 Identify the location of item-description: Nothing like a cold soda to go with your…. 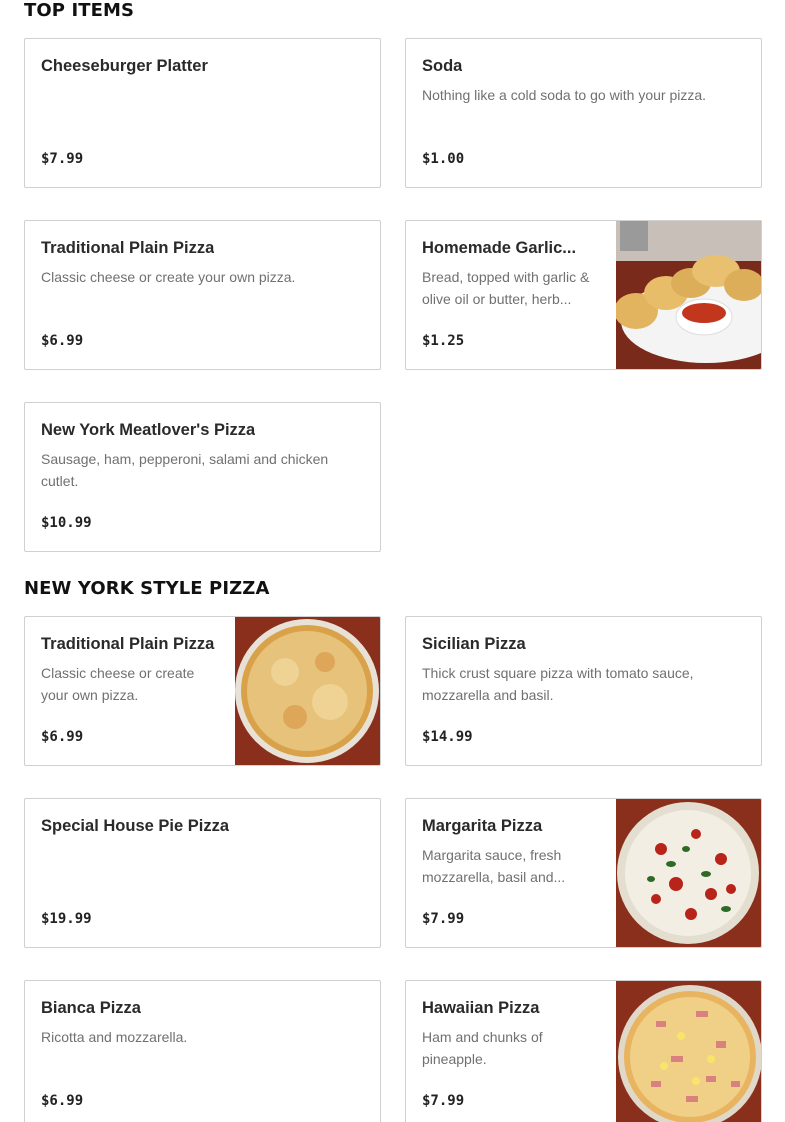
(564, 95).